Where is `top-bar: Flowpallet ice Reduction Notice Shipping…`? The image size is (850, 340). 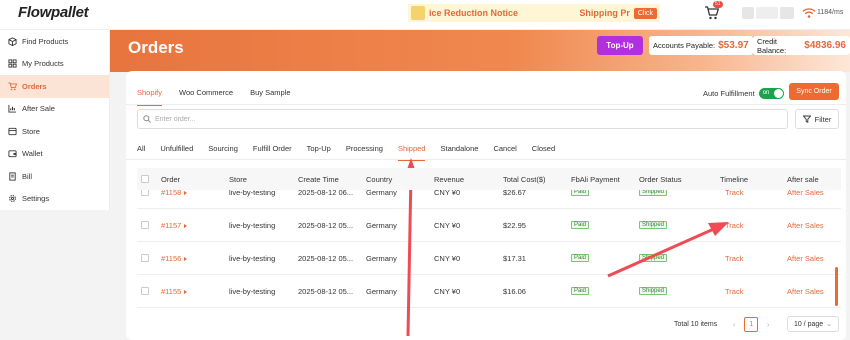 top-bar: Flowpallet ice Reduction Notice Shipping… is located at coordinates (425, 15).